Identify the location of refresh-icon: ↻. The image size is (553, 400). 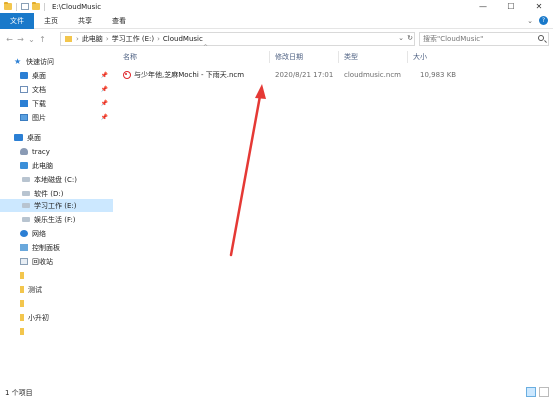
(410, 38).